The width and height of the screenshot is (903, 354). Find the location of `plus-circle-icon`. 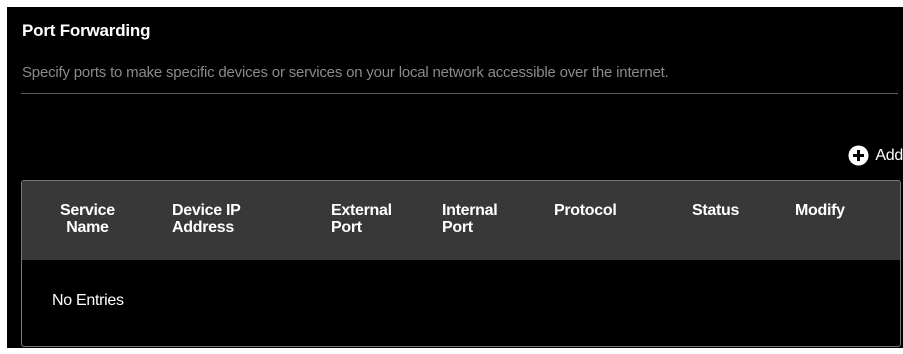

plus-circle-icon is located at coordinates (858, 155).